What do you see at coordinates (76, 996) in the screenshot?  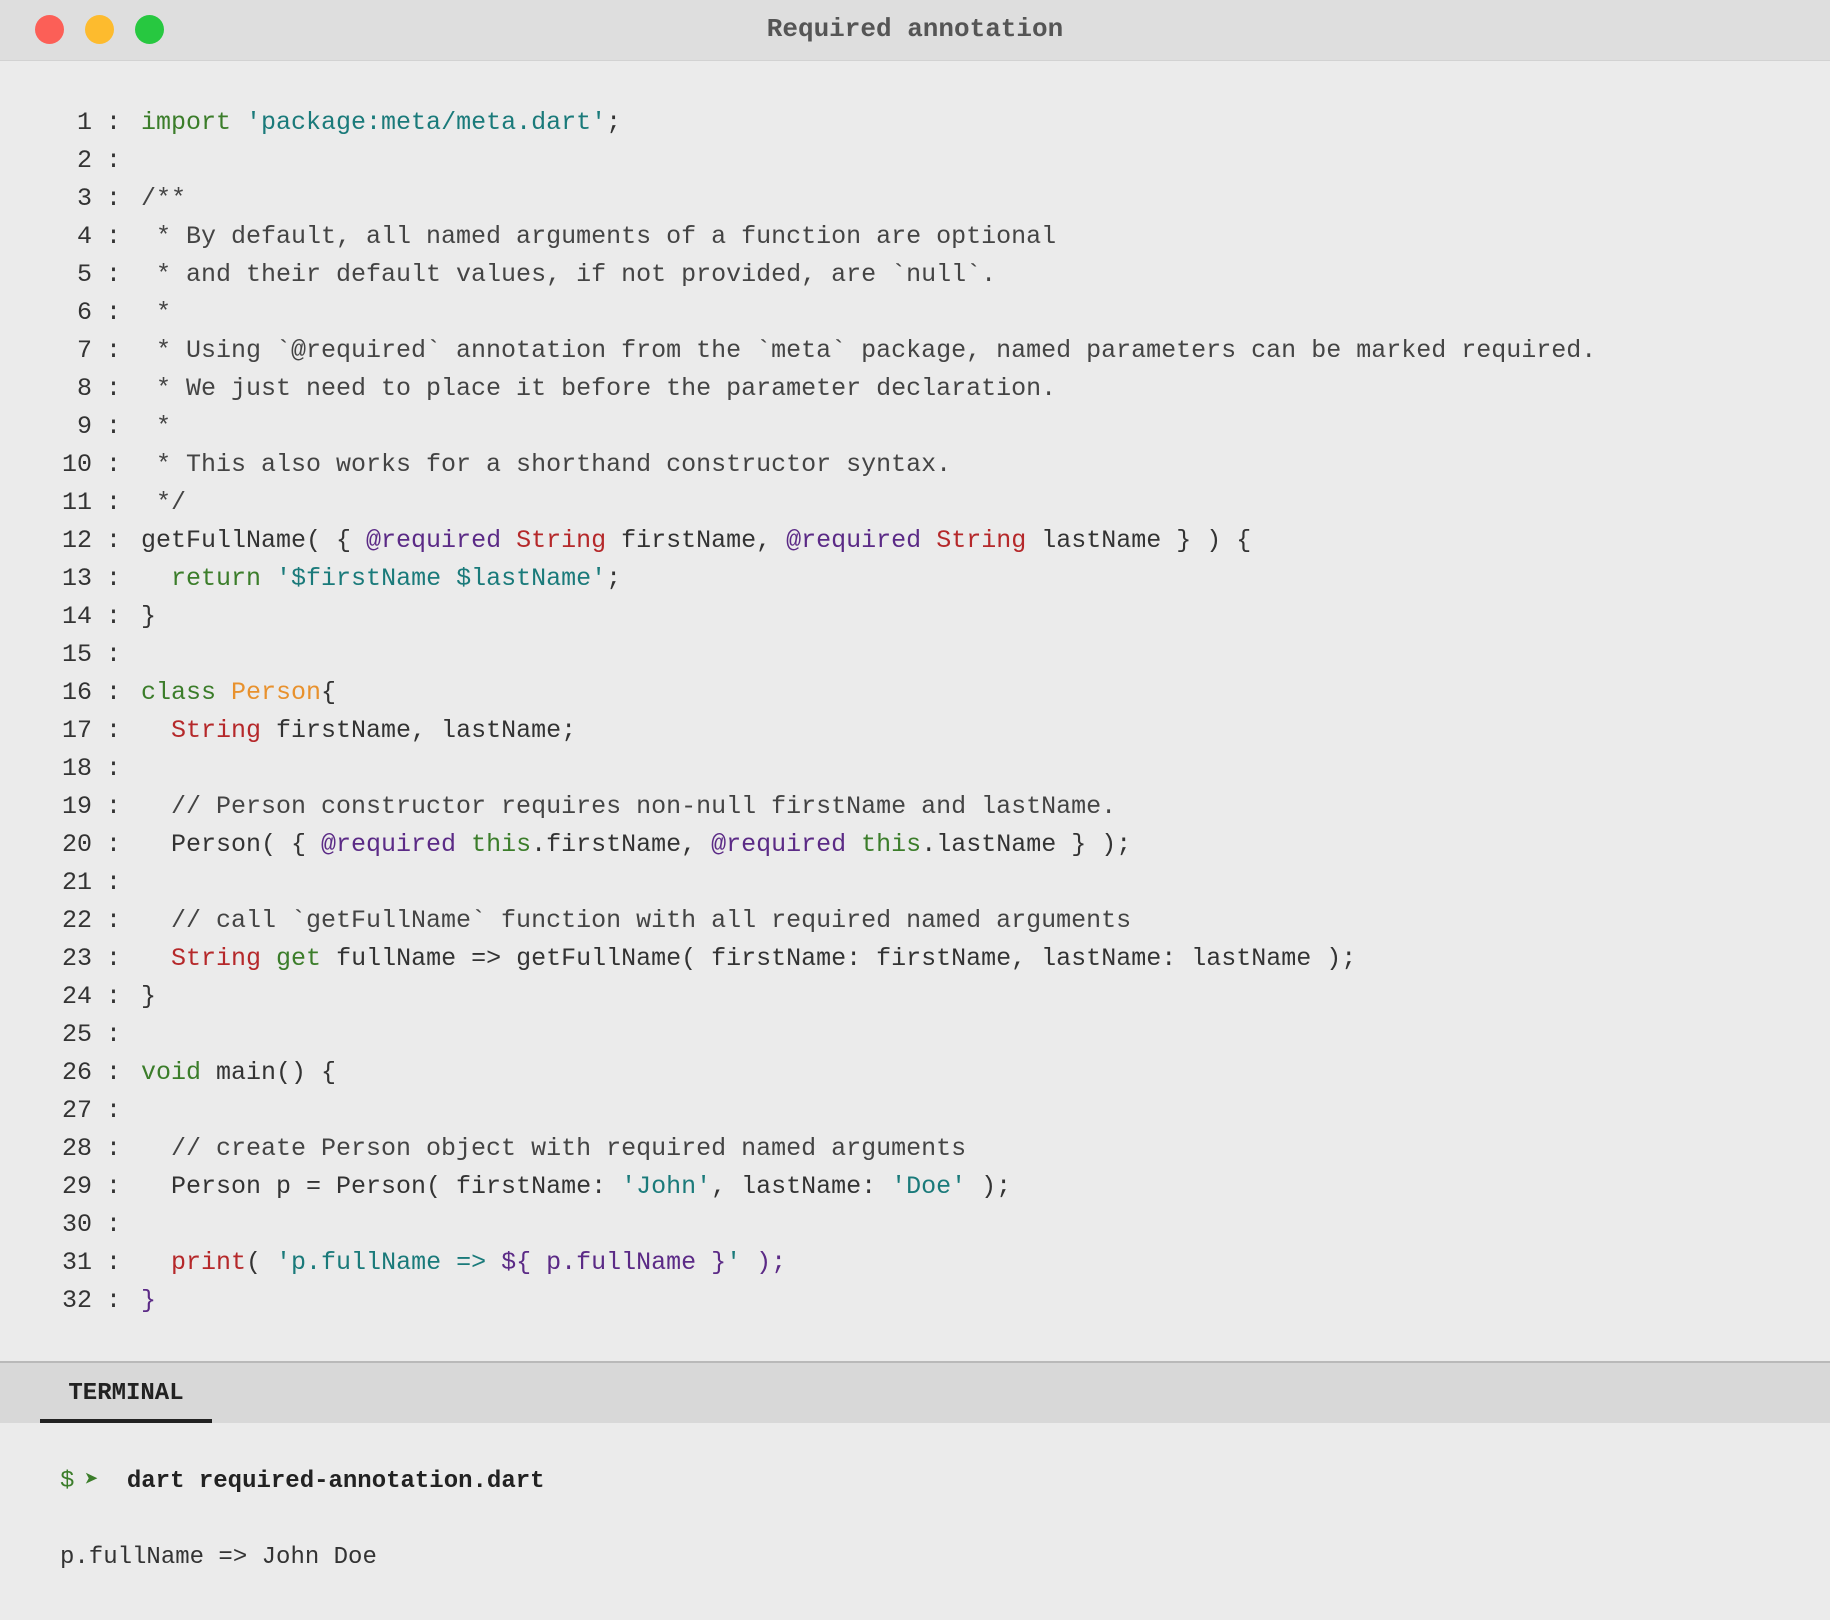 I see `line-number: 24` at bounding box center [76, 996].